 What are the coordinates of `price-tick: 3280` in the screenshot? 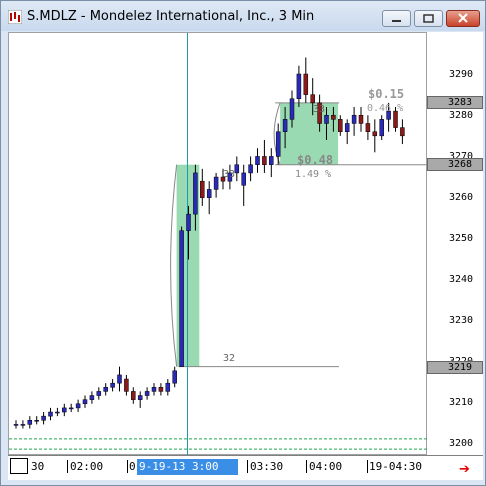 It's located at (461, 115).